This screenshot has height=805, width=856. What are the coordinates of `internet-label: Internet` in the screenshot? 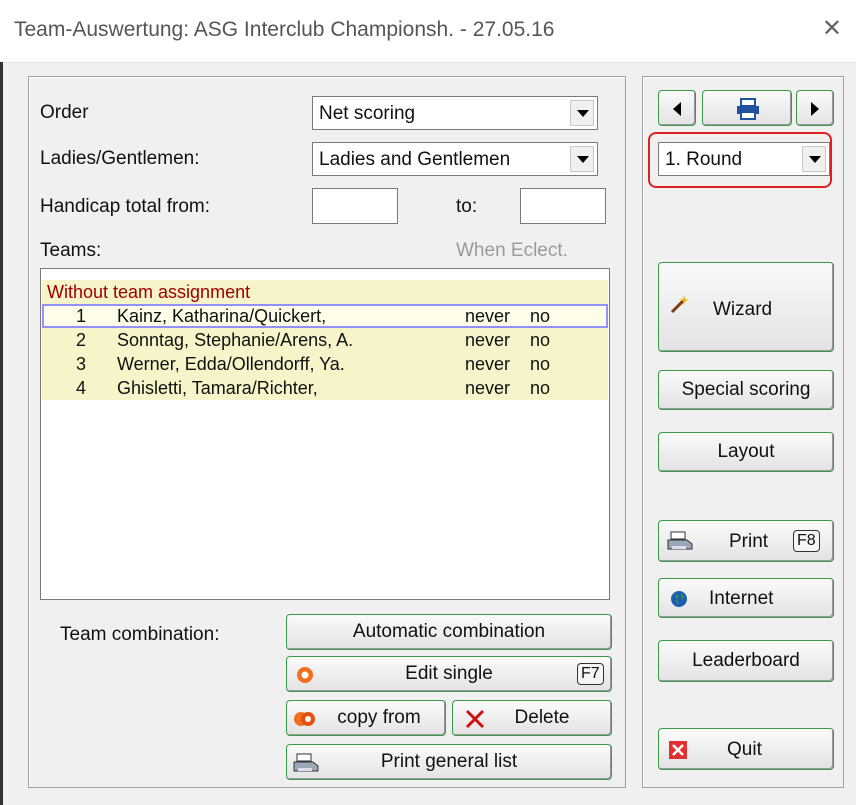 It's located at (741, 598).